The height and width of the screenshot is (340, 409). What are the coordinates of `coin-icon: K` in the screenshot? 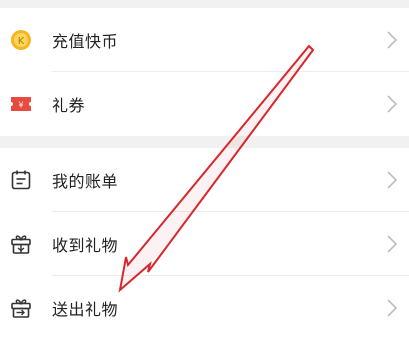 It's located at (21, 40).